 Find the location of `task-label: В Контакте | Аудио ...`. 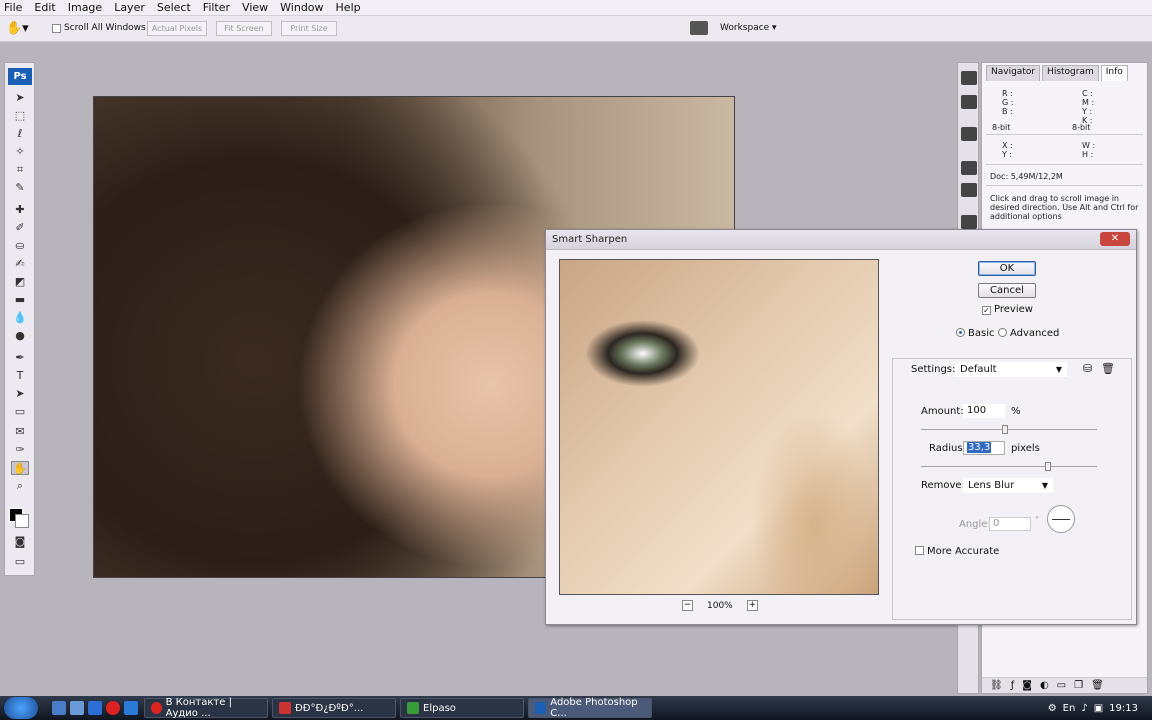

task-label: В Контакте | Аудио ... is located at coordinates (198, 708).